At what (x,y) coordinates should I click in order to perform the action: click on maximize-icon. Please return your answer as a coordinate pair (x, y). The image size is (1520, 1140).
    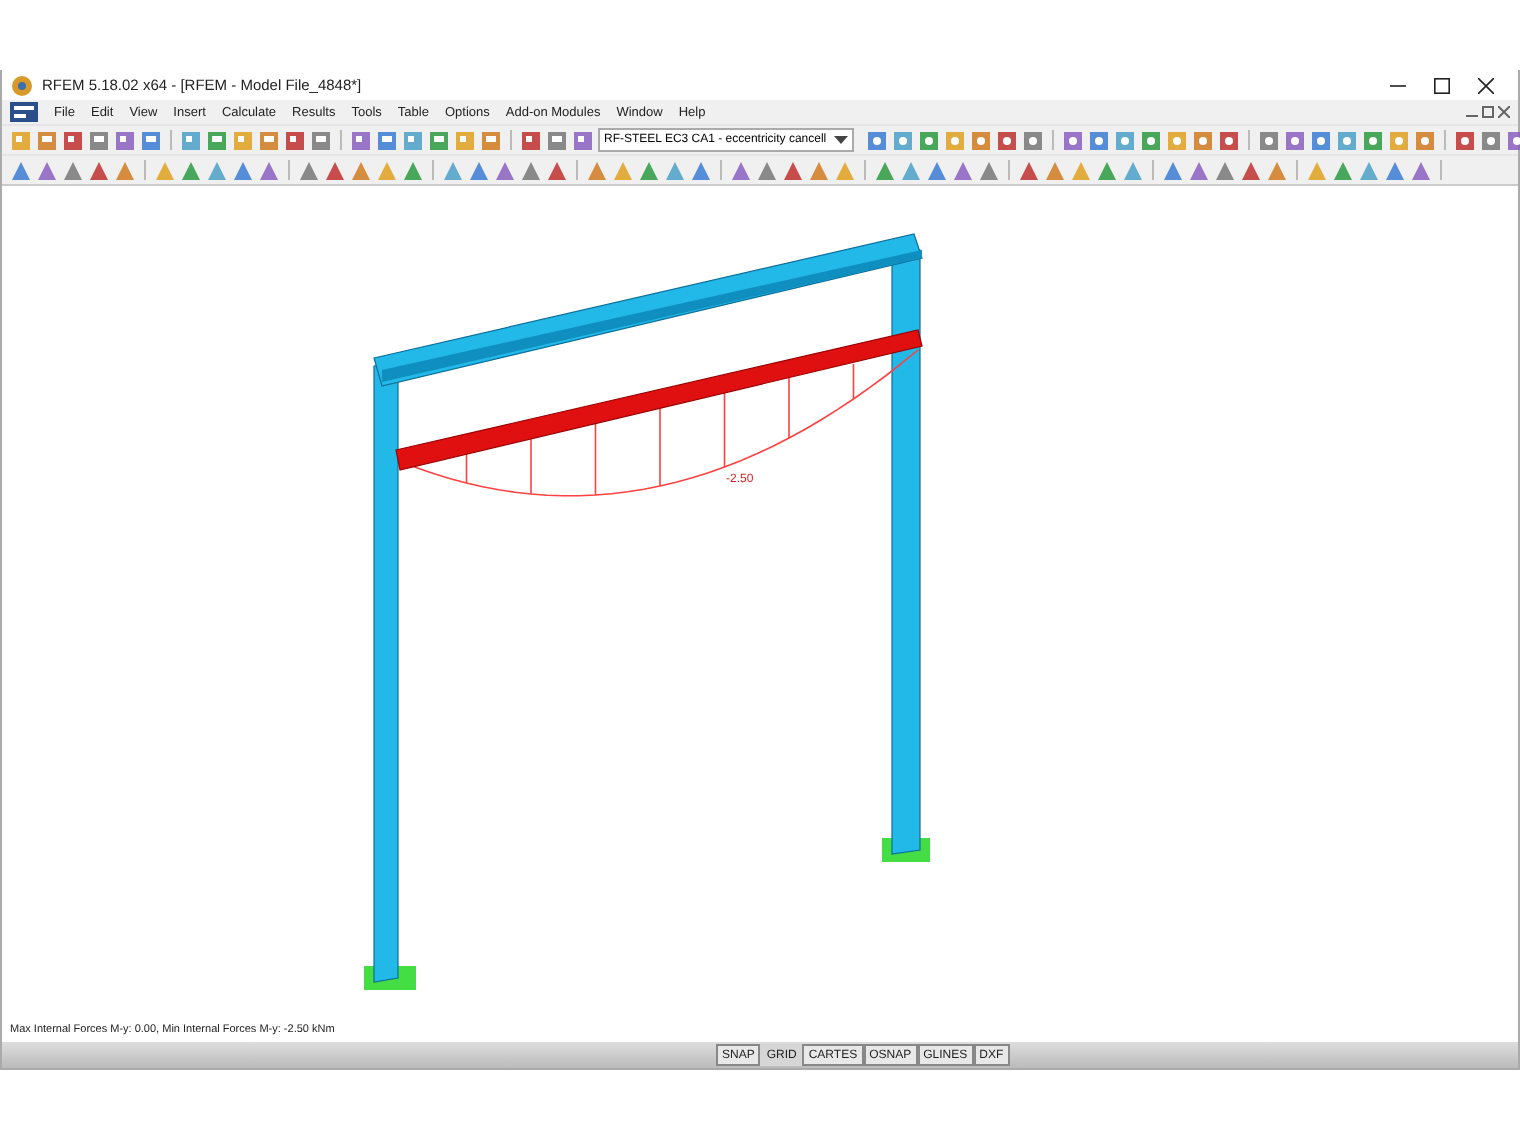
    Looking at the image, I should click on (1442, 85).